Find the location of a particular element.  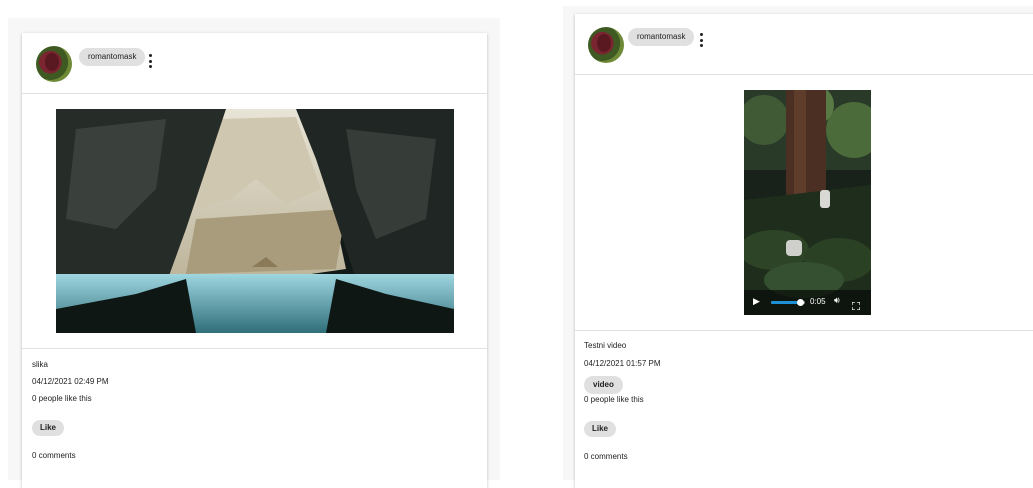

post-caption: Testni video is located at coordinates (605, 345).